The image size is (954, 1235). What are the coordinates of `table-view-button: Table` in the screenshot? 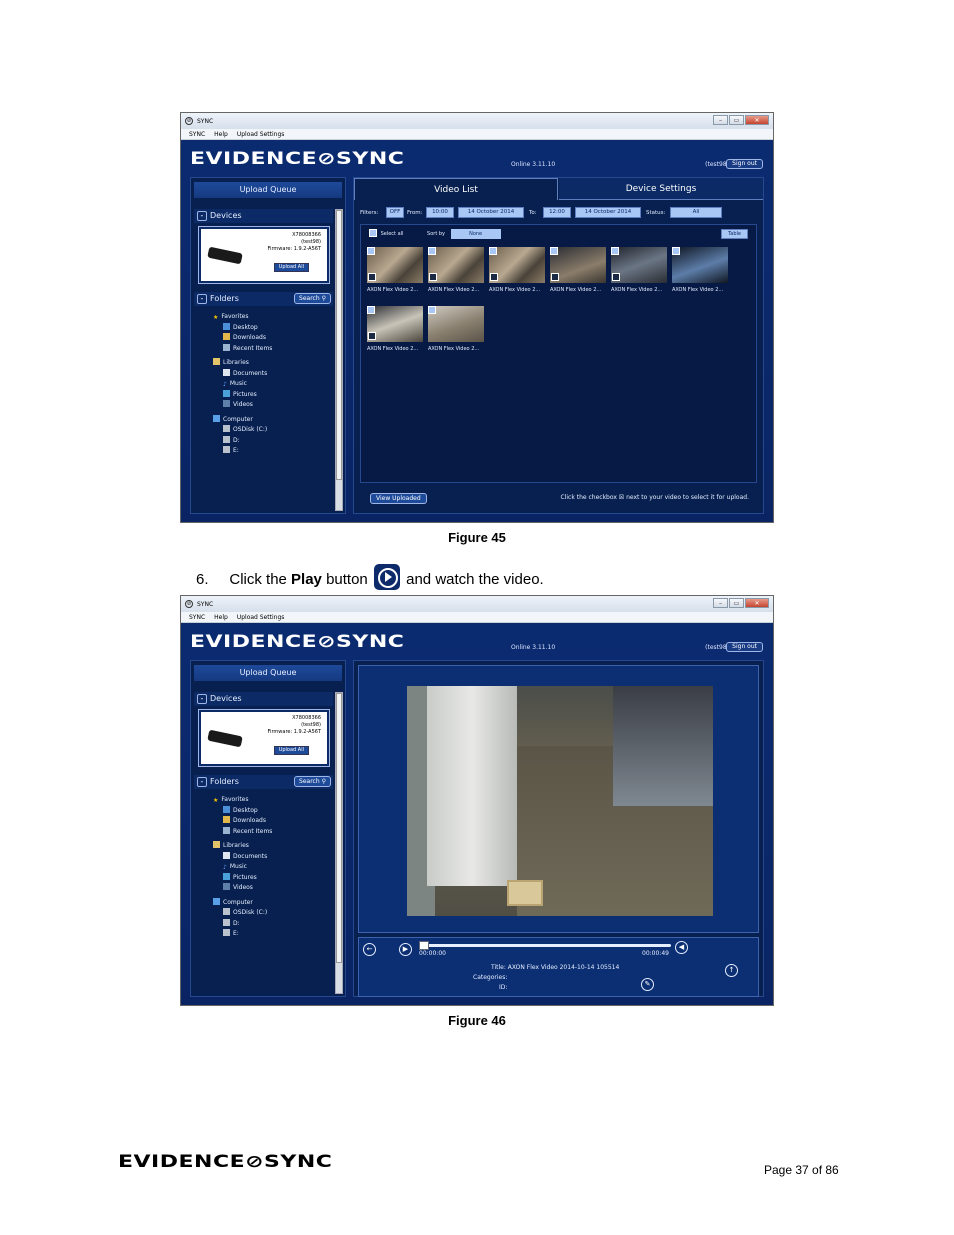 It's located at (734, 234).